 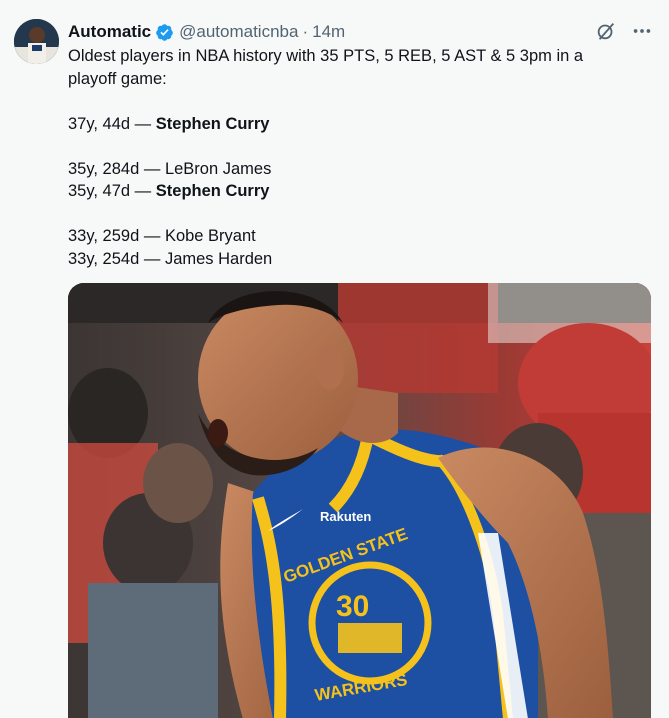 What do you see at coordinates (164, 32) in the screenshot?
I see `verified-badge-icon` at bounding box center [164, 32].